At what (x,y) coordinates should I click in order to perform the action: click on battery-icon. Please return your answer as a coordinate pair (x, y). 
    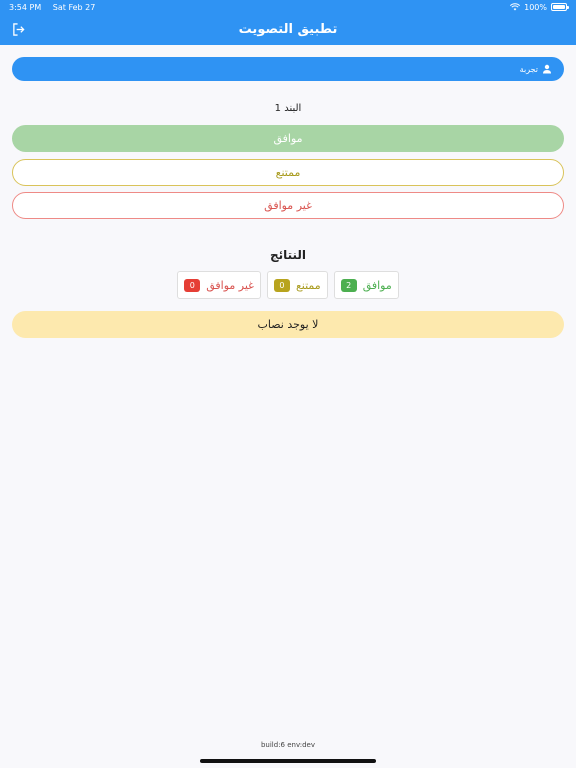
    Looking at the image, I should click on (560, 7).